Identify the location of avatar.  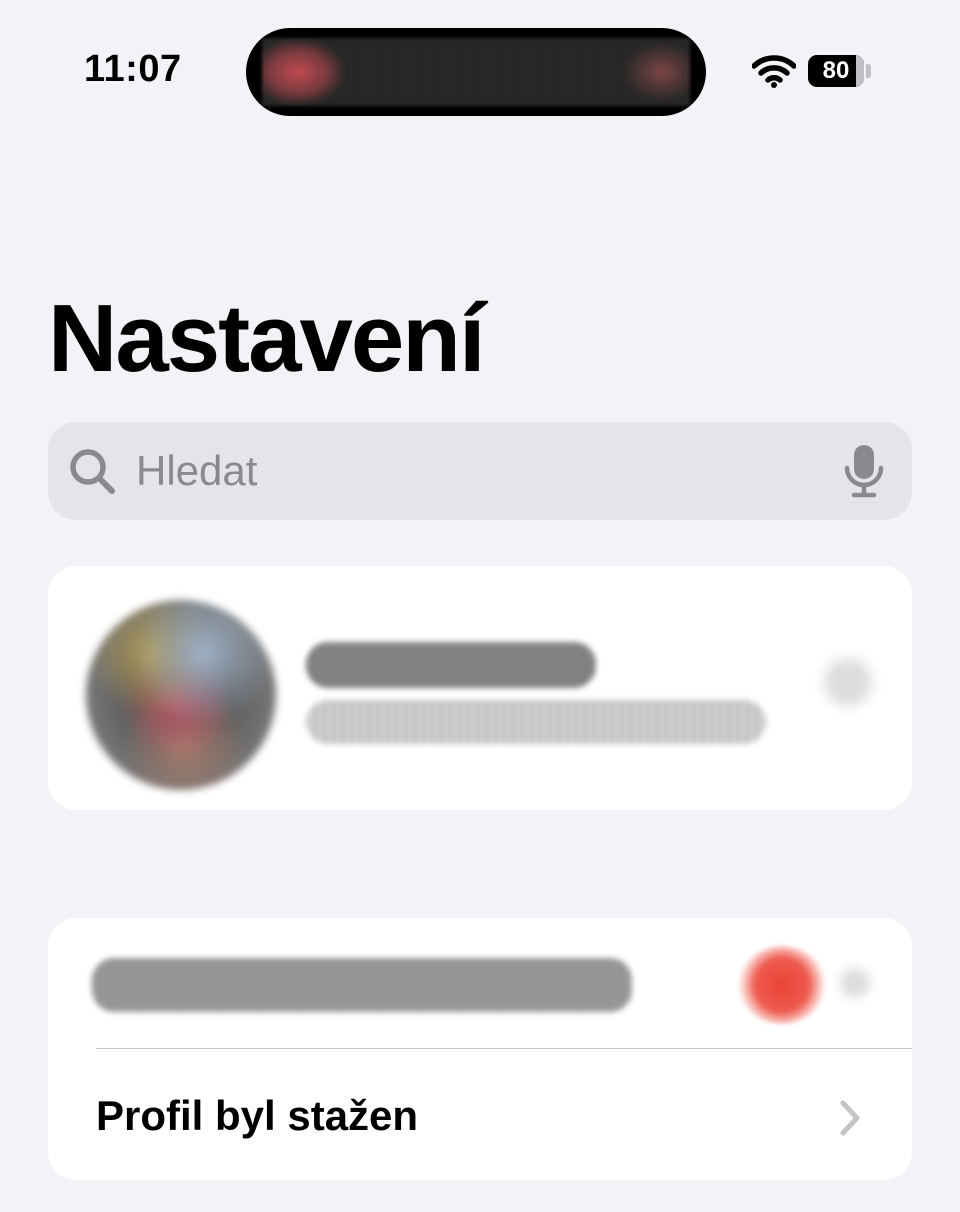
(181, 695).